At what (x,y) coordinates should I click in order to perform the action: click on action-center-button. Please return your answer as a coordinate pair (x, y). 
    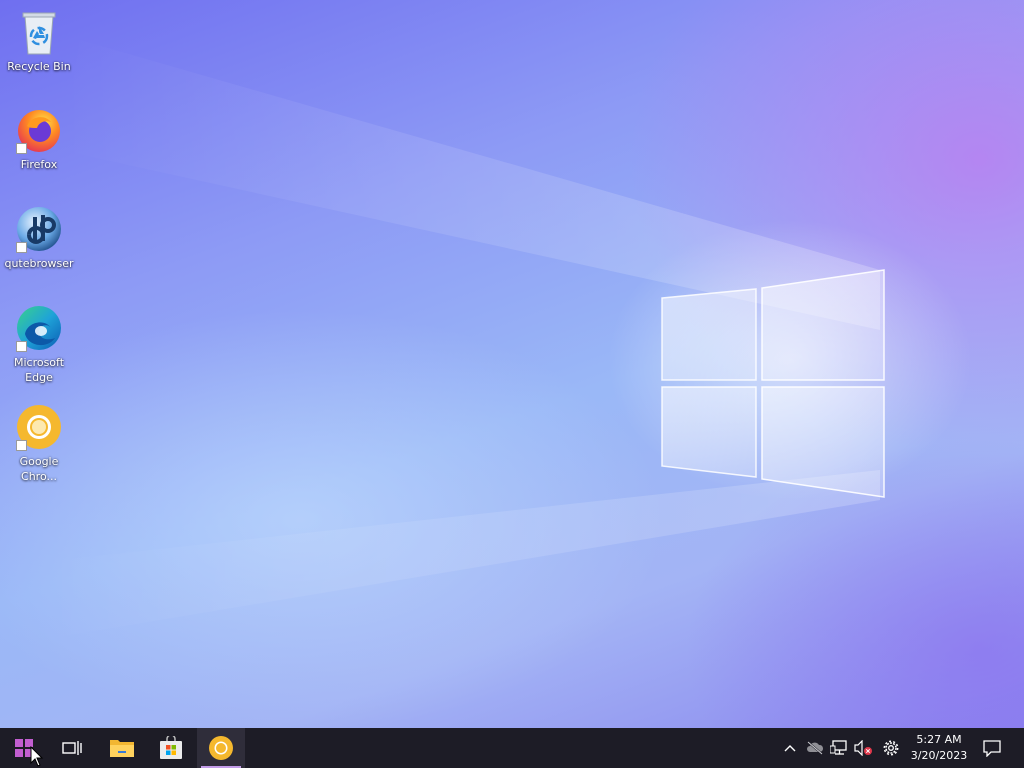
    Looking at the image, I should click on (992, 748).